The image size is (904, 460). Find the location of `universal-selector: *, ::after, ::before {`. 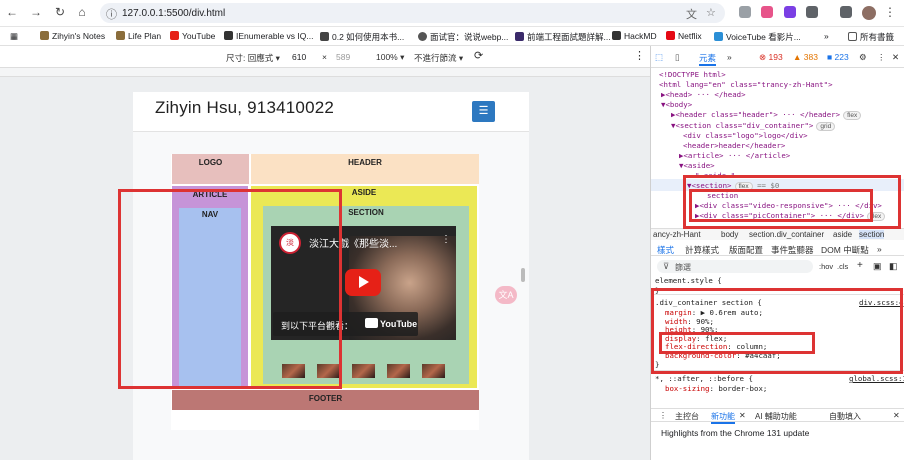

universal-selector: *, ::after, ::before { is located at coordinates (704, 378).